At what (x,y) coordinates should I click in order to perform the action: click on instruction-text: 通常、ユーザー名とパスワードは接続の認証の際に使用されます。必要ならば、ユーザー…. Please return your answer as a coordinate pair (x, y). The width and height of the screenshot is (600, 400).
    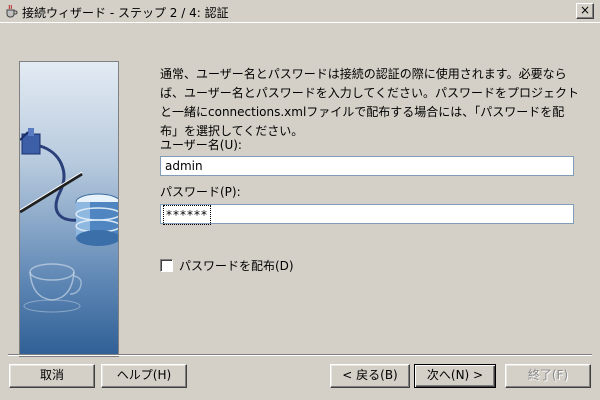
    Looking at the image, I should click on (370, 102).